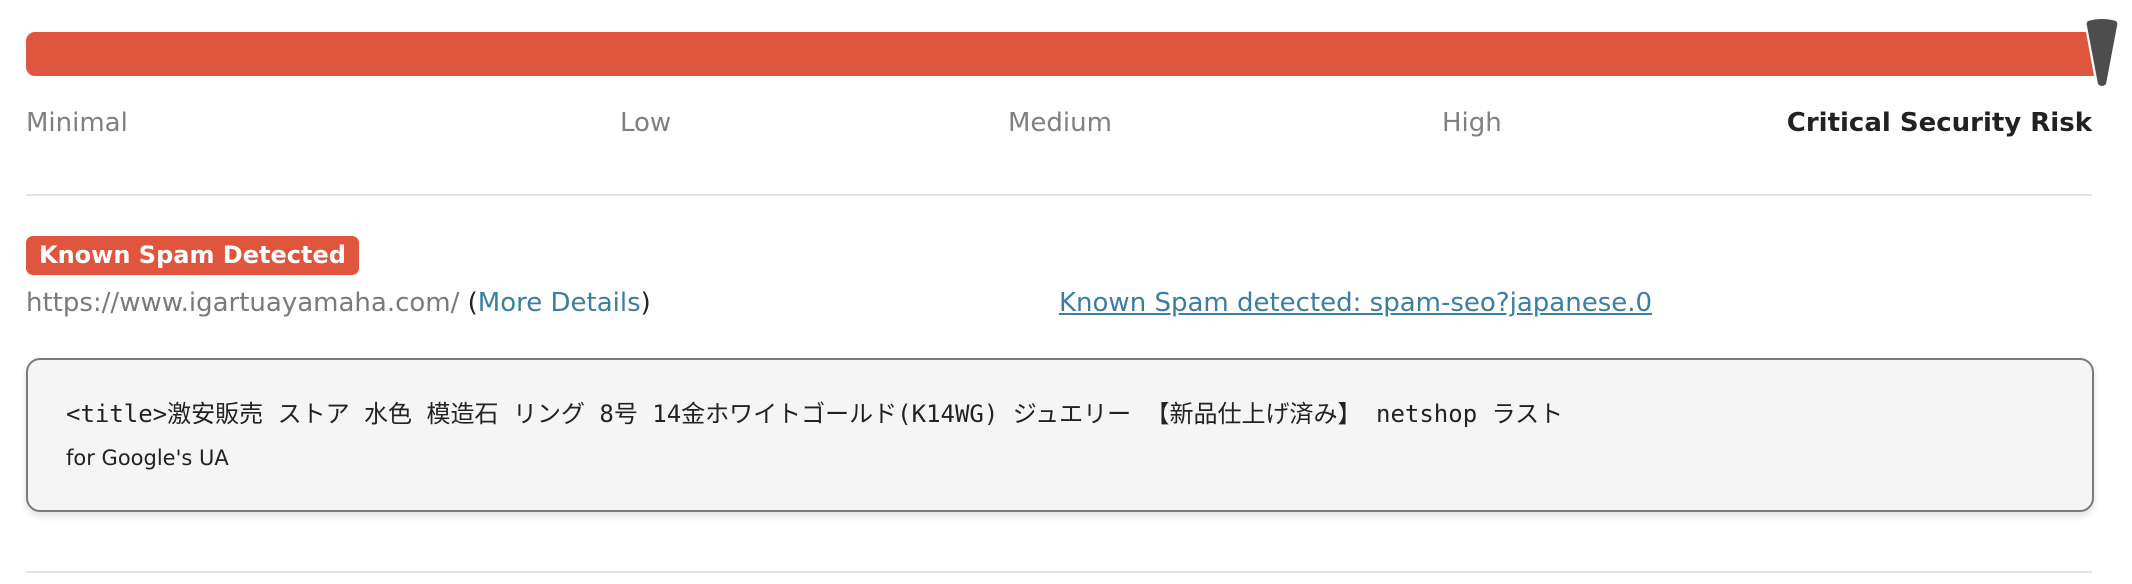 Image resolution: width=2132 pixels, height=584 pixels. Describe the element at coordinates (1355, 303) in the screenshot. I see `spam-signature-link: Known Spam detected: spam-seo?japanese.0` at that location.